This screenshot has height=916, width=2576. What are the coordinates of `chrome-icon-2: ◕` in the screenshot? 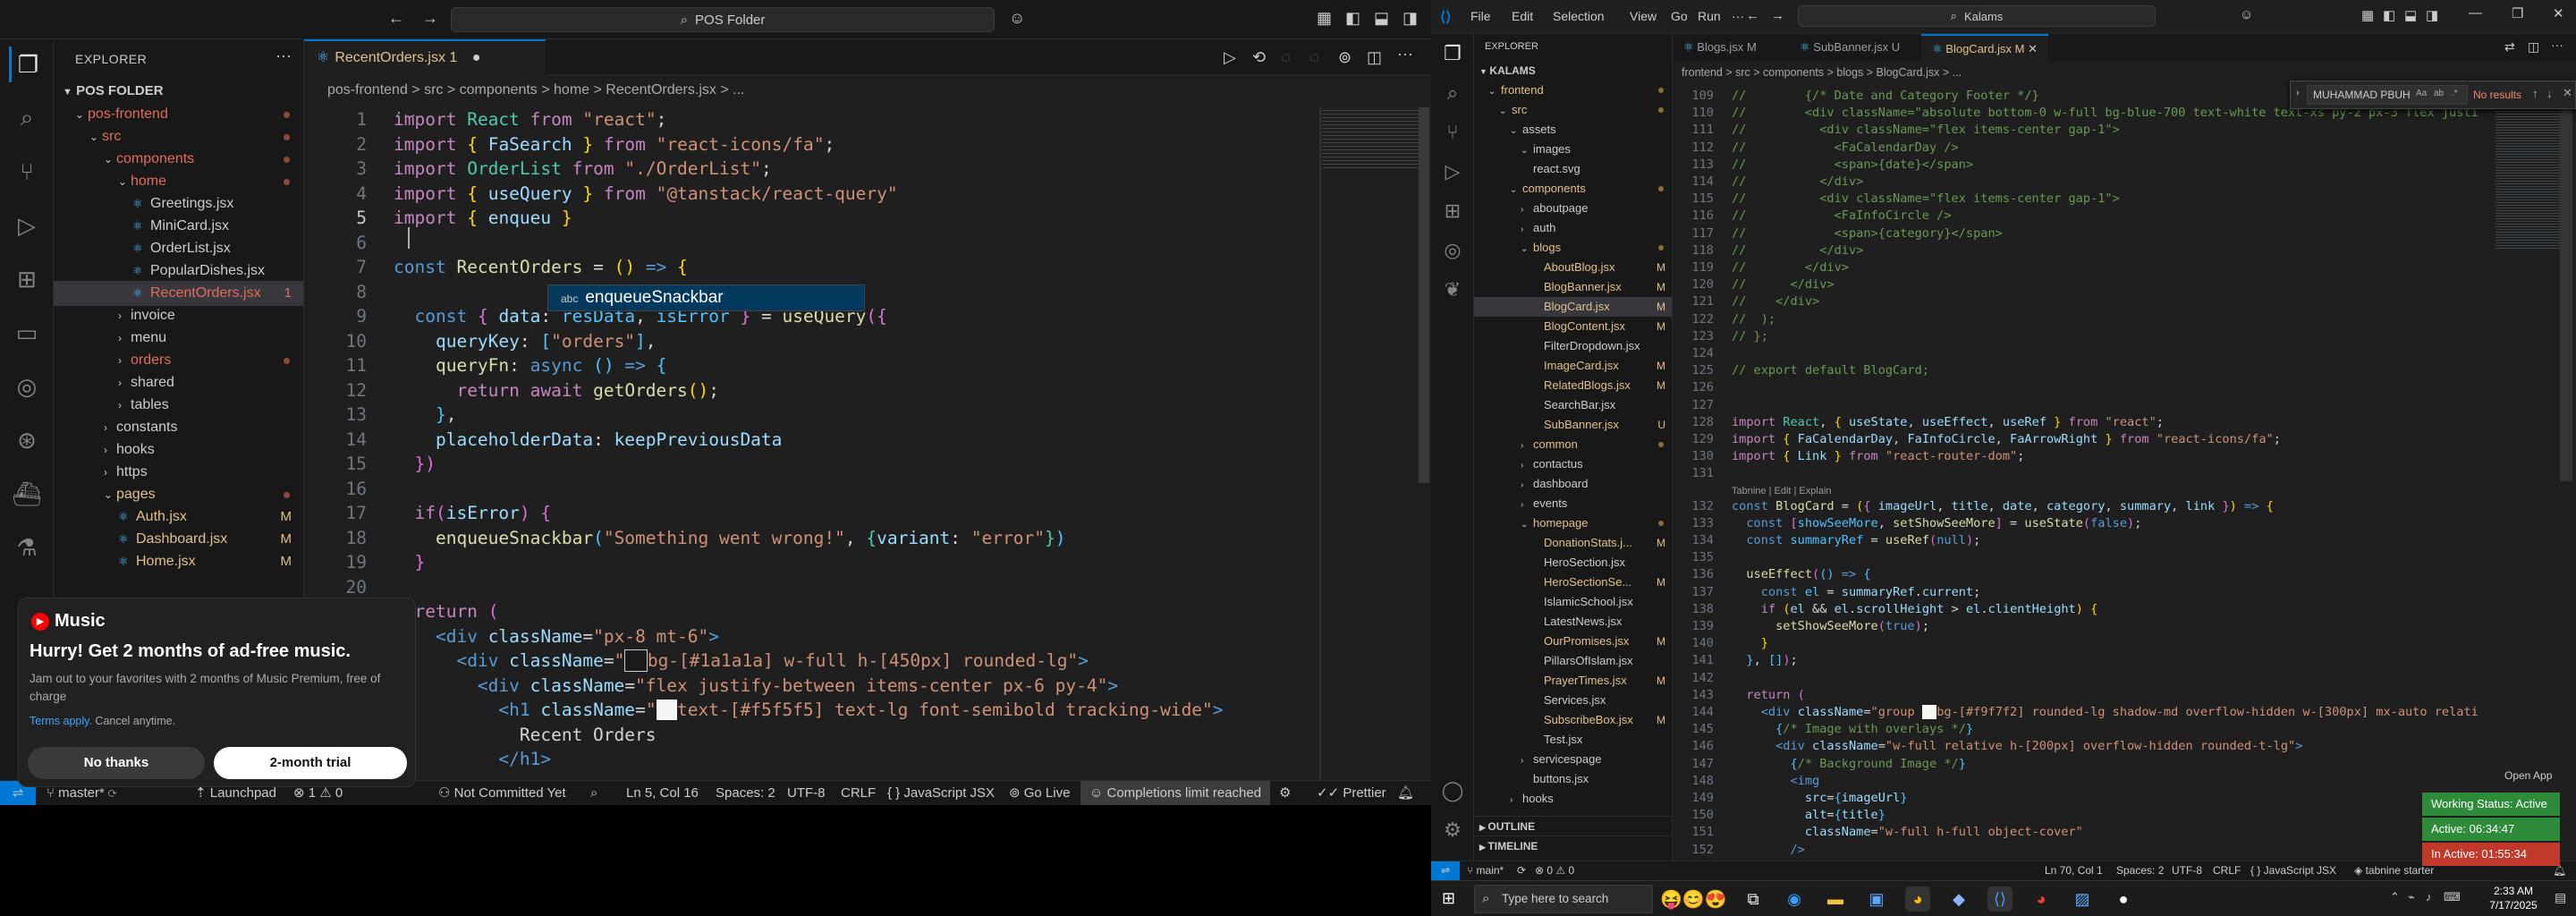 It's located at (2041, 899).